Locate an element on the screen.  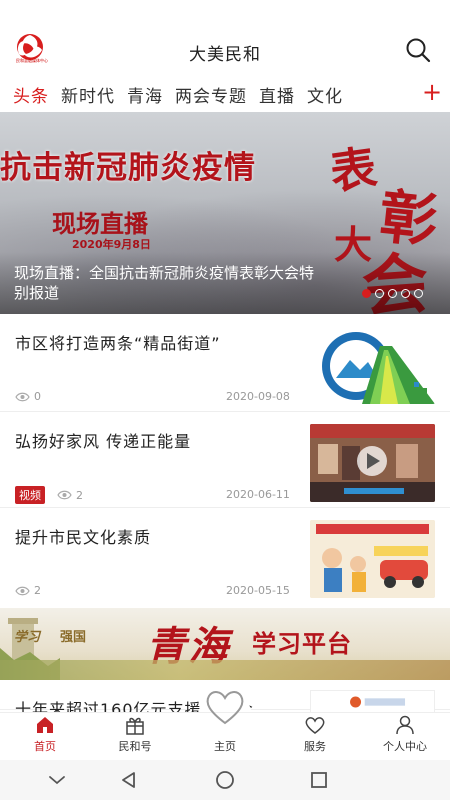
category-tabs: 头条 新时代 青海 两会专题 直播 文化 + is located at coordinates (225, 94).